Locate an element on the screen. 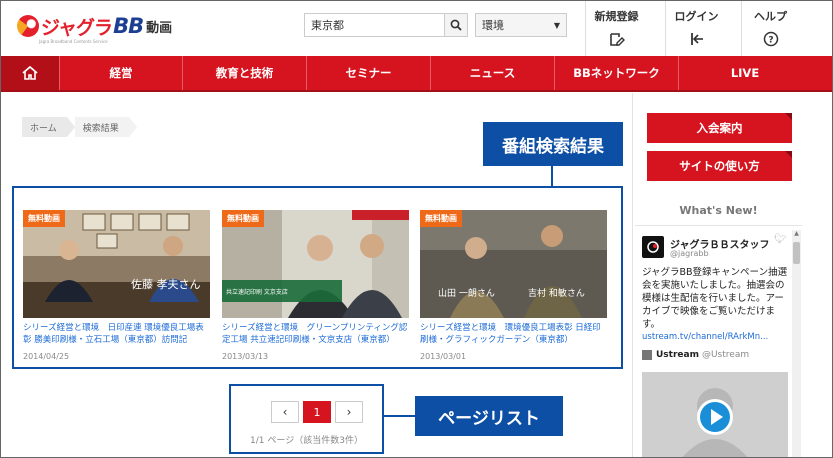 Image resolution: width=833 pixels, height=458 pixels. video-date: 2014/04/25 is located at coordinates (46, 356).